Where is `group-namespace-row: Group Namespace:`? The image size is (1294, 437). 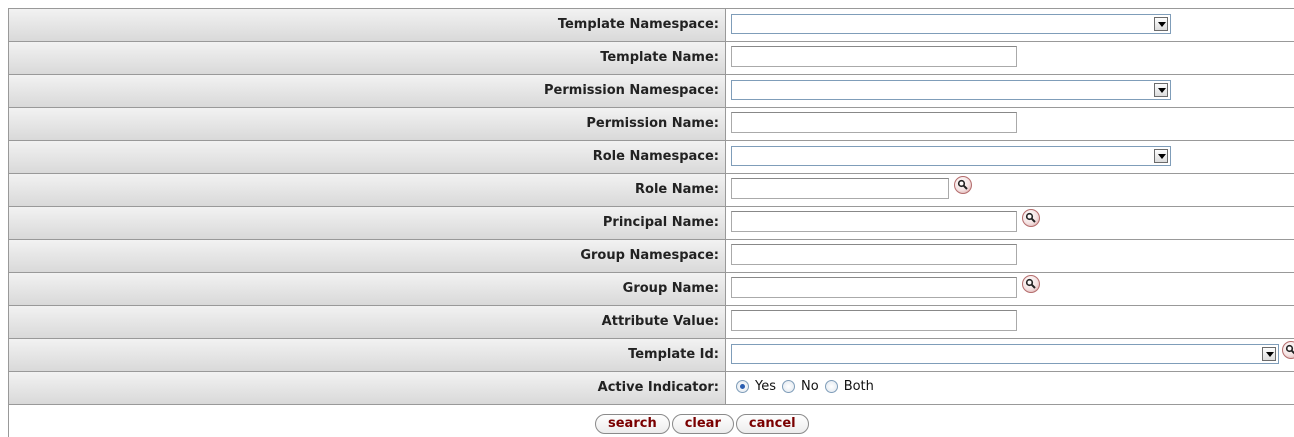
group-namespace-row: Group Namespace: is located at coordinates (651, 255).